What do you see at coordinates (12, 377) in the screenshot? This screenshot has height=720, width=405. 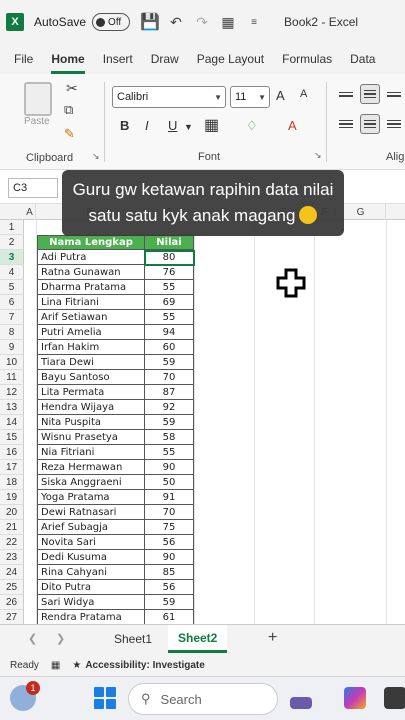 I see `row-header: 11` at bounding box center [12, 377].